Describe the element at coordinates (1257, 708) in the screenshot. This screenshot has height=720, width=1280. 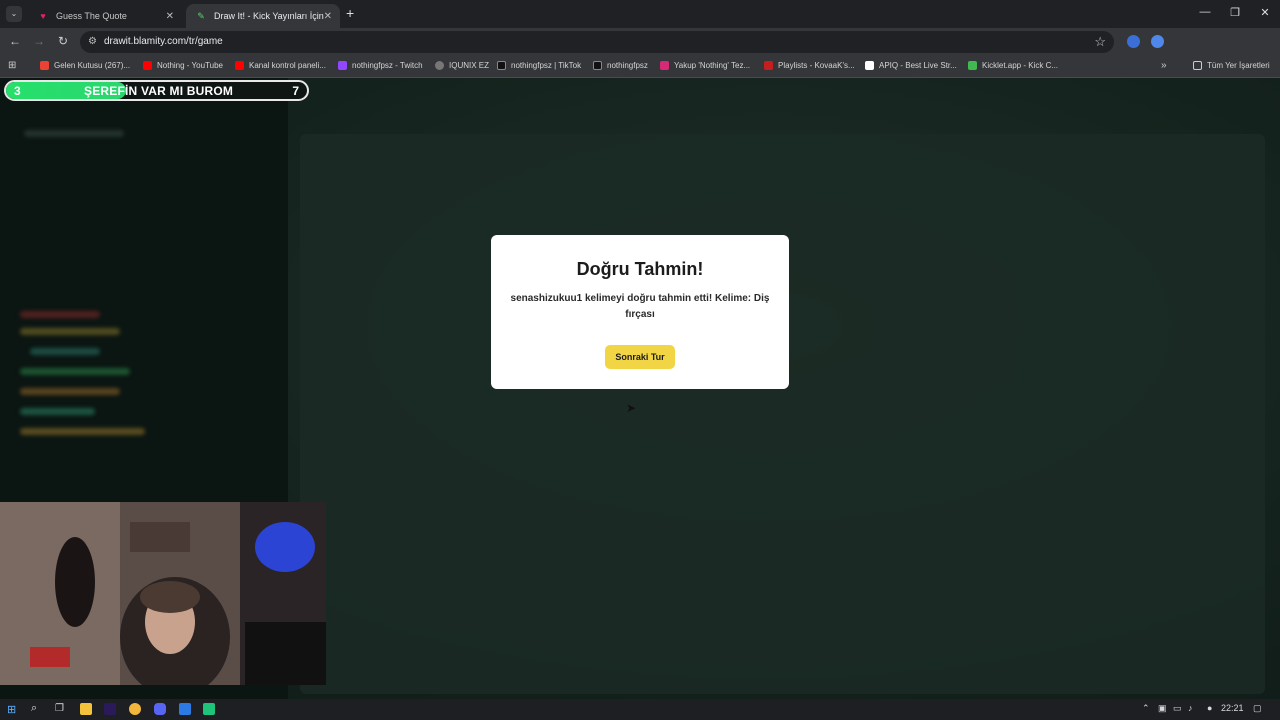
I see `notifications-icon: ▢` at that location.